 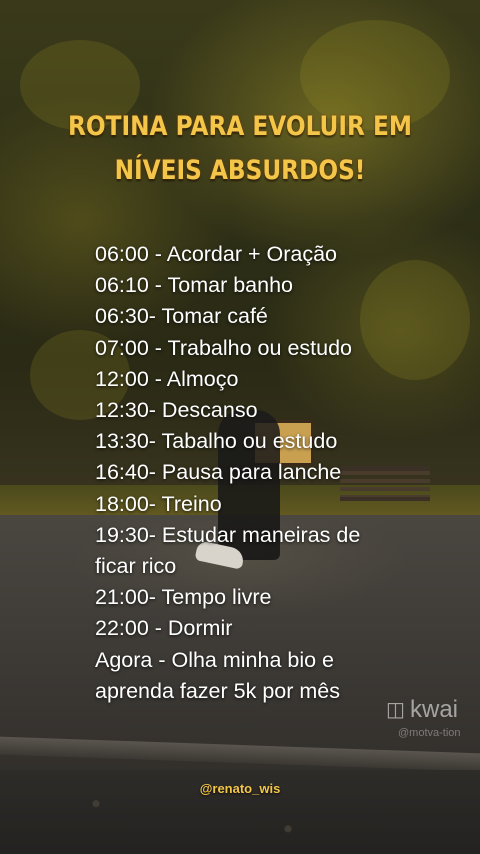 I want to click on routine-line: Agora - Olha minha bio e, so click(x=215, y=659).